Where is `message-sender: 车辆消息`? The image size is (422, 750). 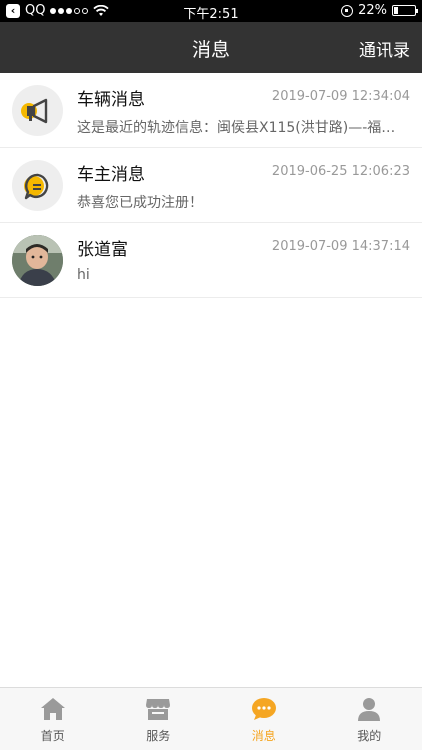 message-sender: 车辆消息 is located at coordinates (111, 100).